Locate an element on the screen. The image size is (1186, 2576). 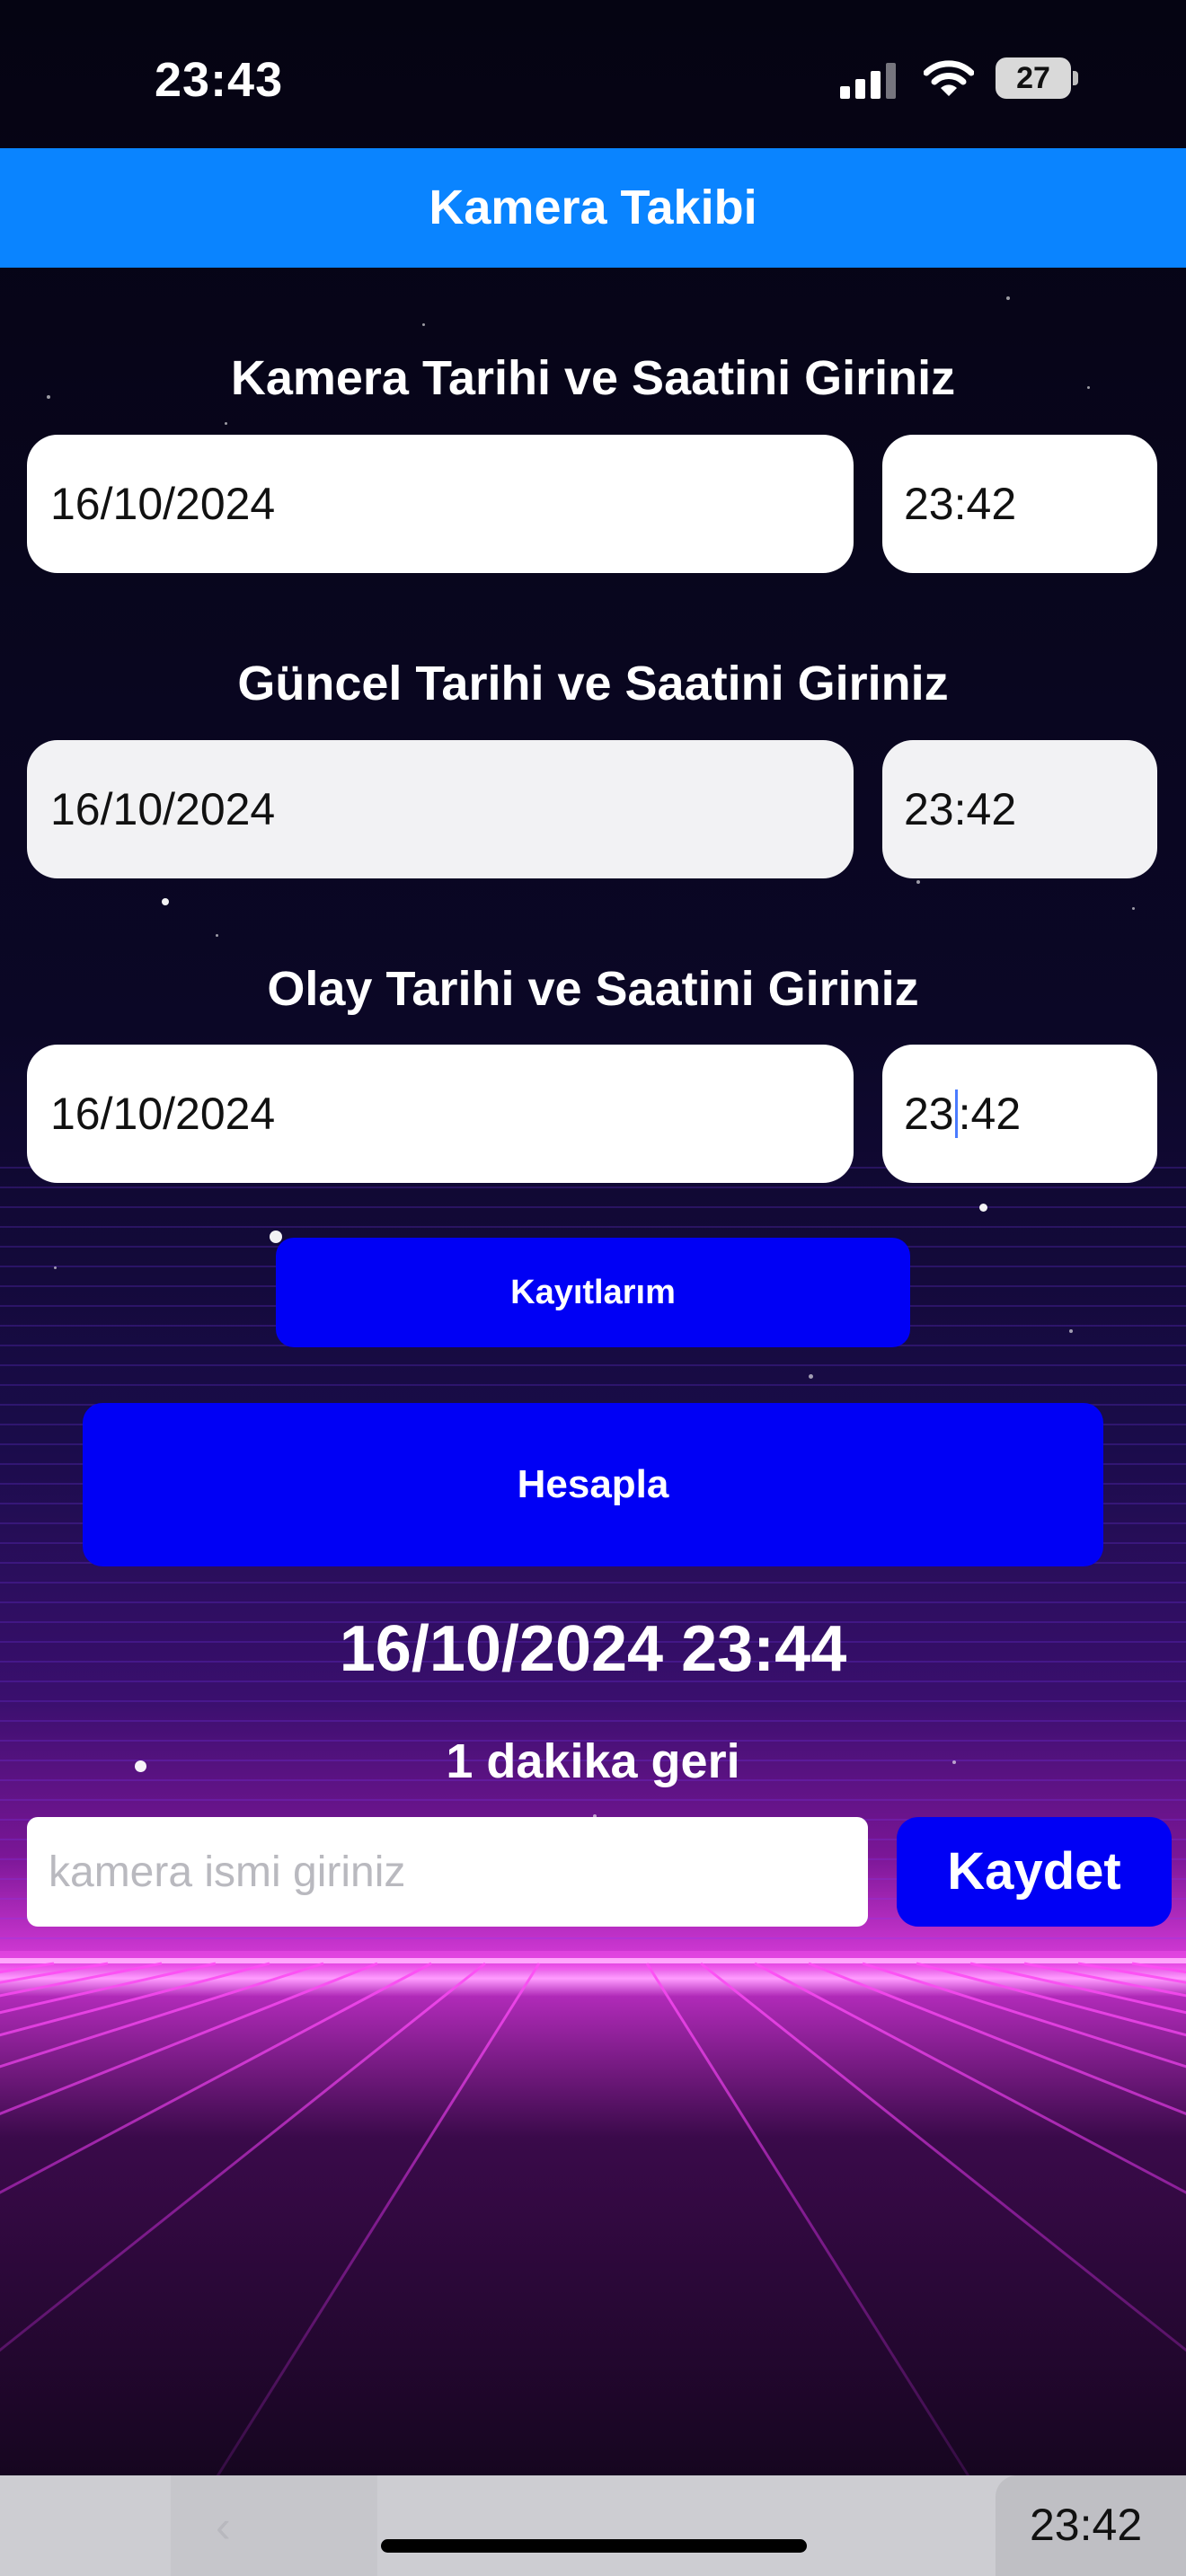
records-button: Kayıtlarım is located at coordinates (593, 1292).